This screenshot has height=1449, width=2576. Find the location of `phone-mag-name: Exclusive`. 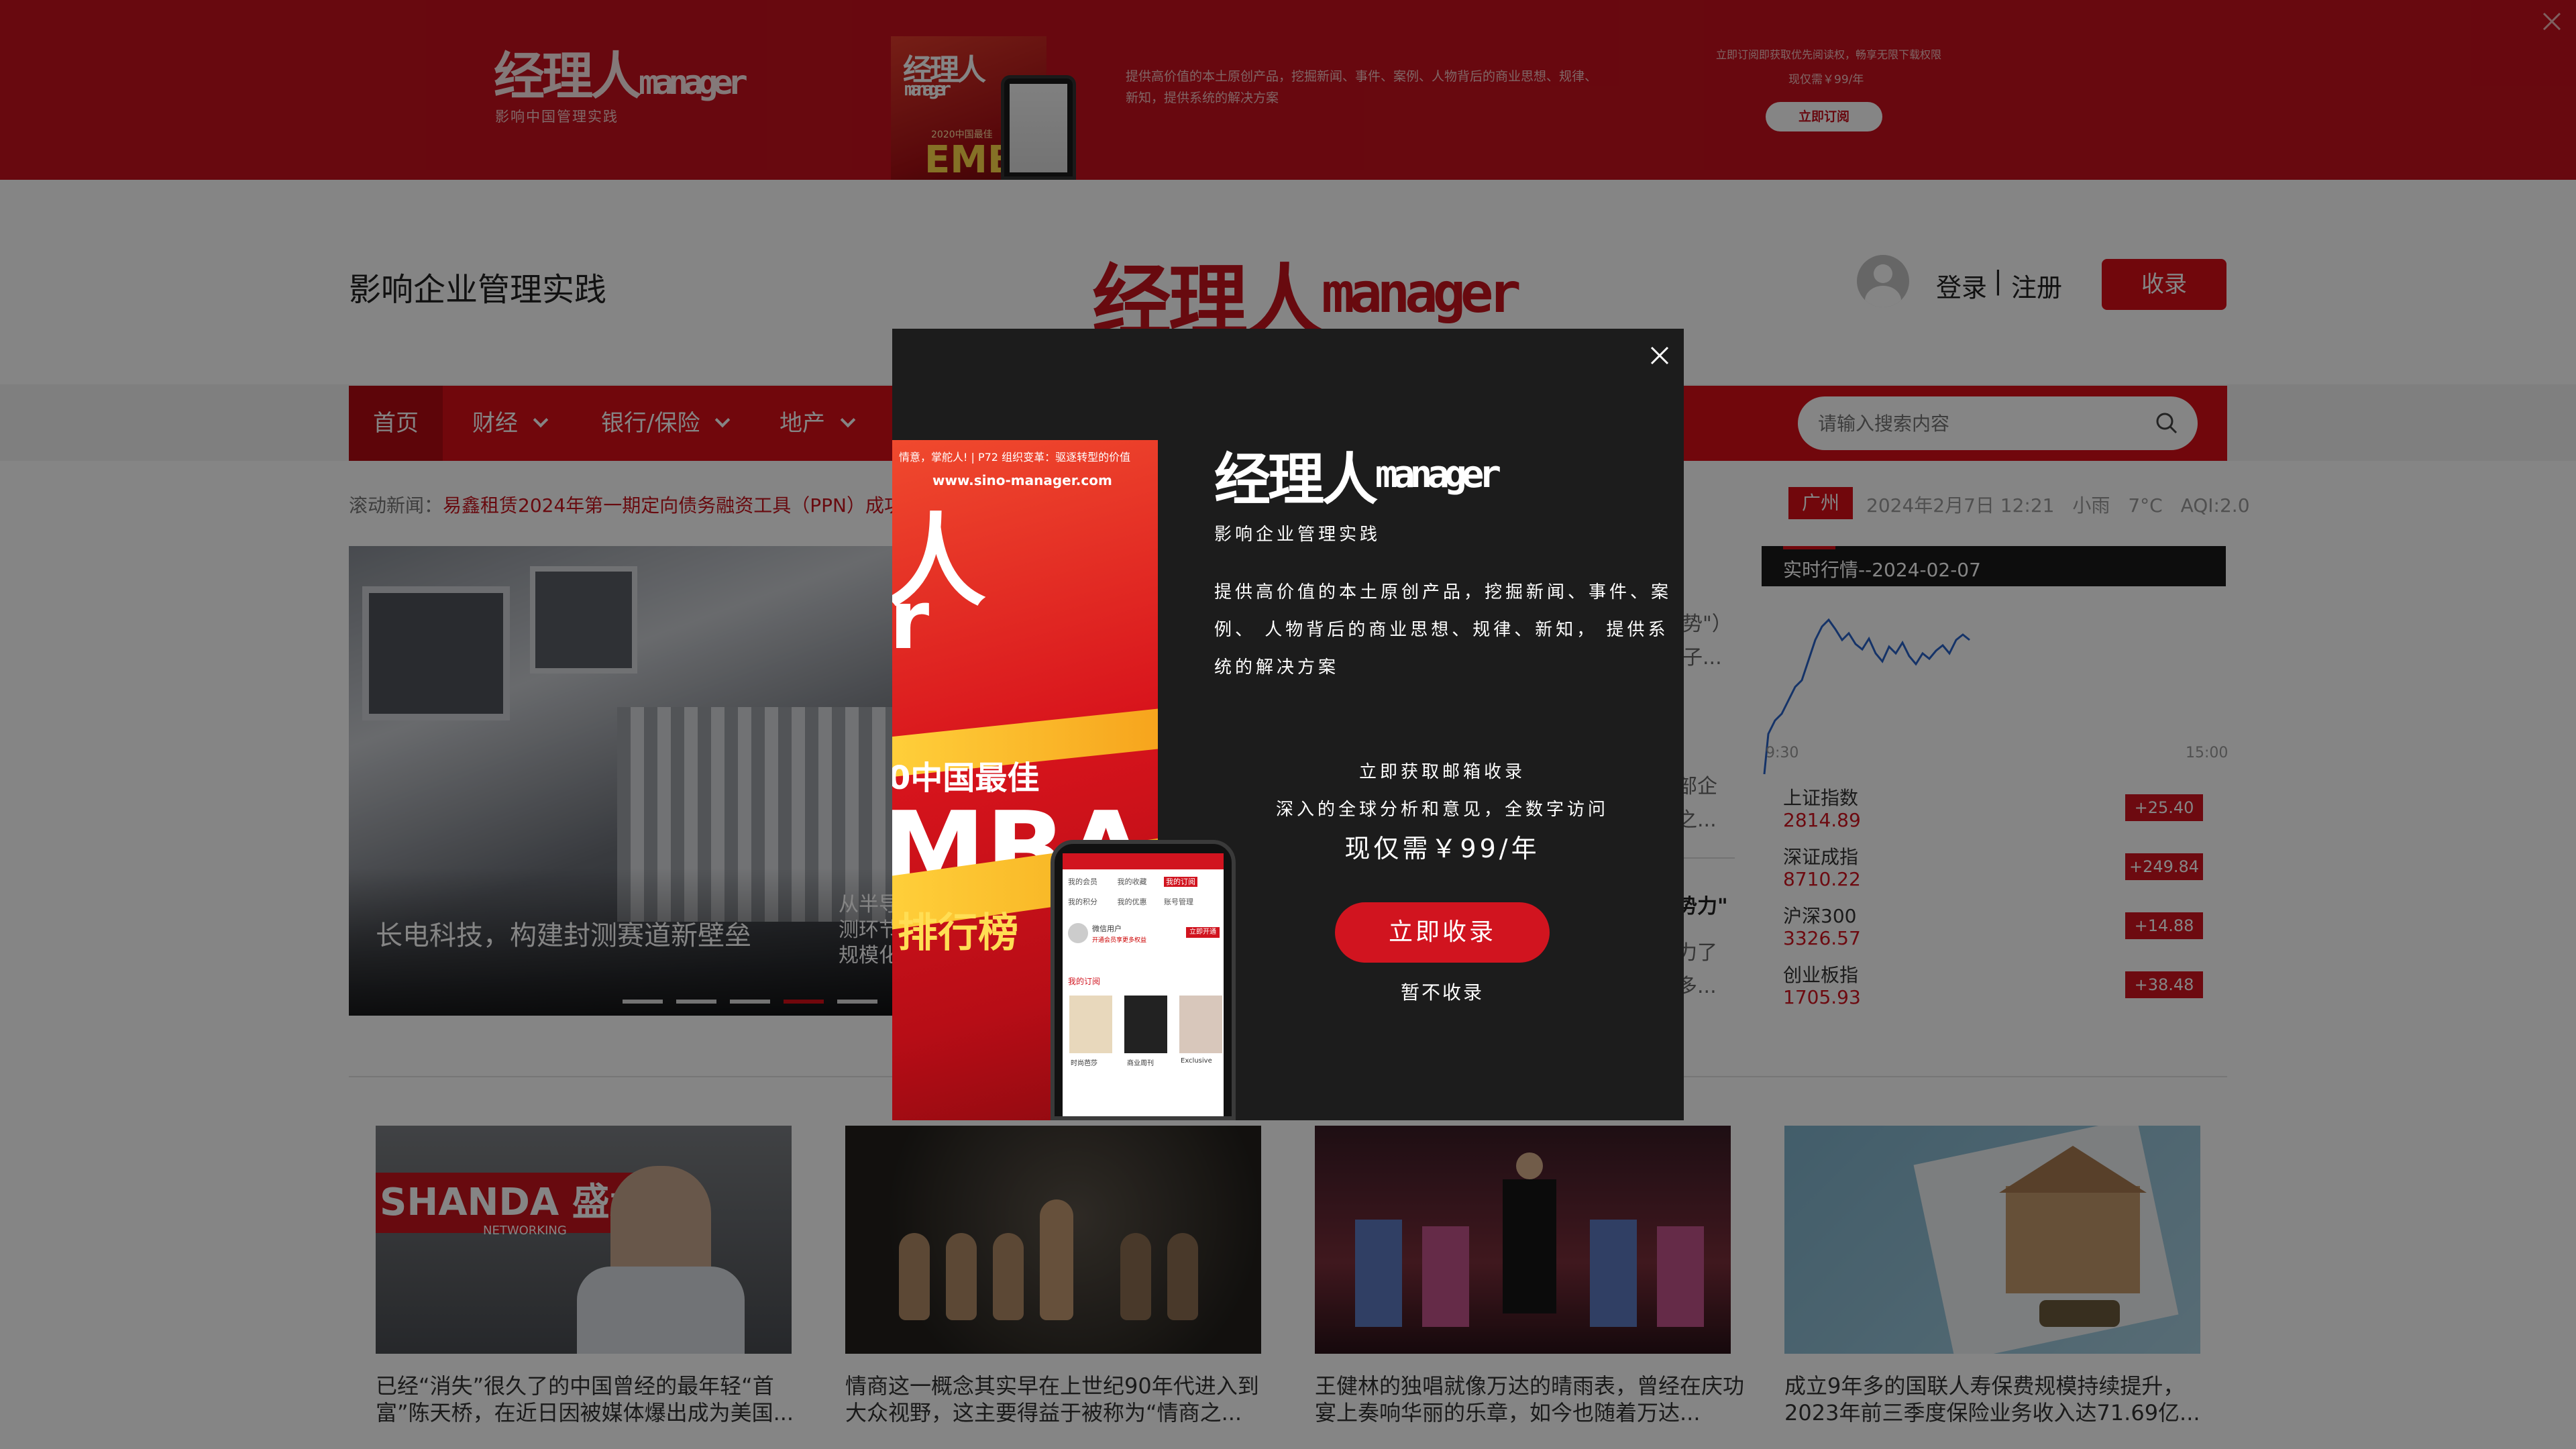

phone-mag-name: Exclusive is located at coordinates (1196, 1061).